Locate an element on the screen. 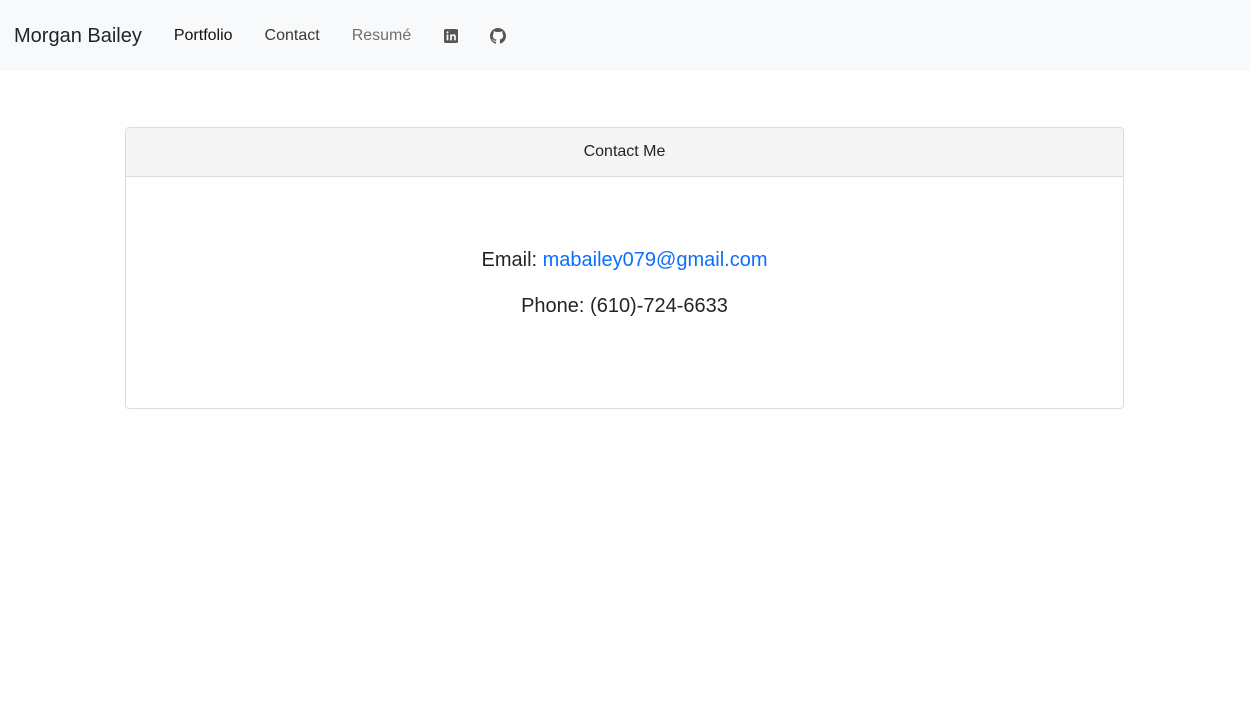  card-title: Contact Me is located at coordinates (624, 151).